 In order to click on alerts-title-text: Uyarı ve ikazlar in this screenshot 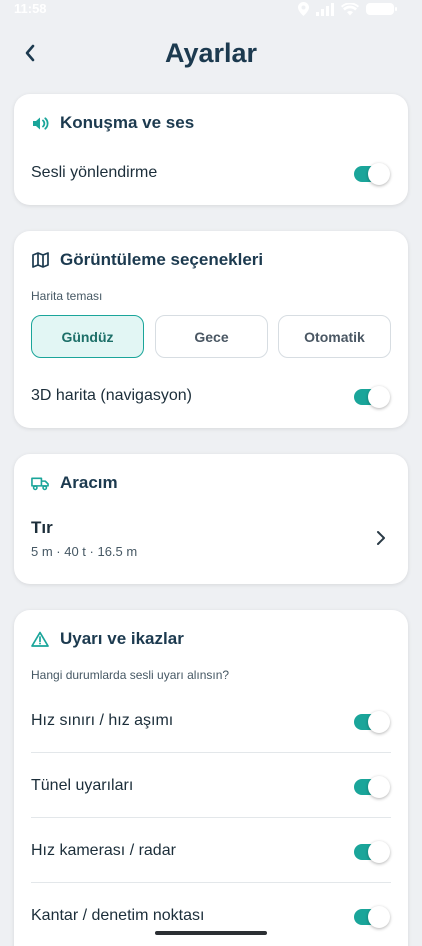, I will do `click(122, 638)`.